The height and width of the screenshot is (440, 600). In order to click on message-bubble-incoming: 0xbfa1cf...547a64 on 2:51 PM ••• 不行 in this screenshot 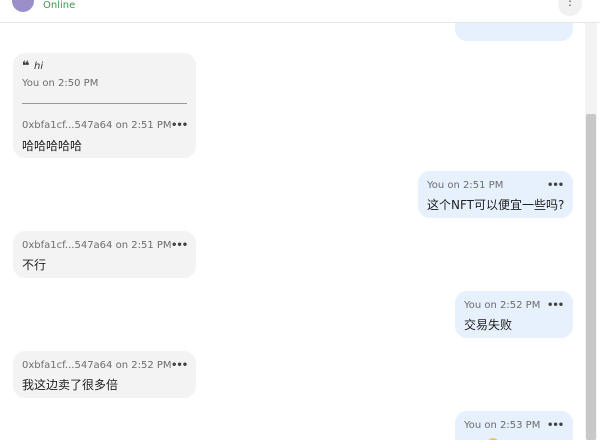, I will do `click(104, 254)`.